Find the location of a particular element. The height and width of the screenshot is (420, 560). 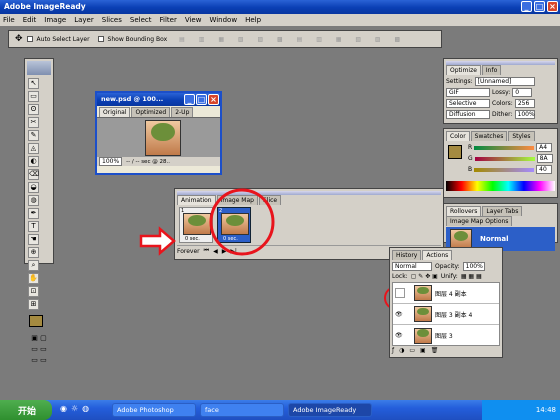

foreground-color-swatch is located at coordinates (36, 321).